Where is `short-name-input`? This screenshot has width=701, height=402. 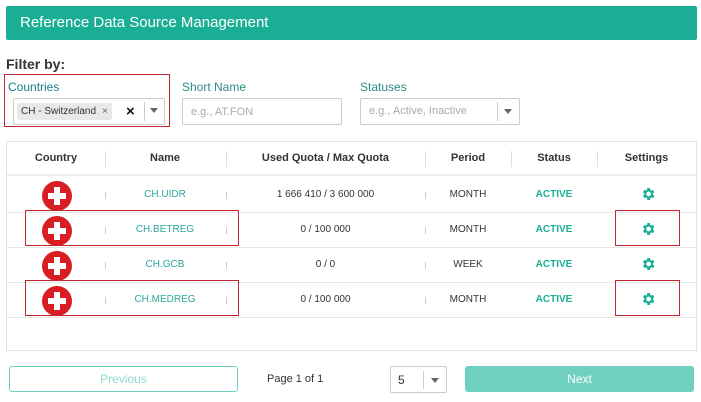 short-name-input is located at coordinates (262, 111).